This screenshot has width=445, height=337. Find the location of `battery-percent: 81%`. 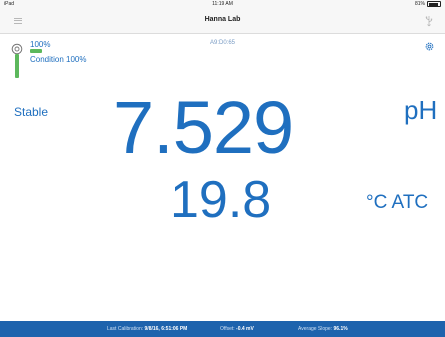

battery-percent: 81% is located at coordinates (419, 4).